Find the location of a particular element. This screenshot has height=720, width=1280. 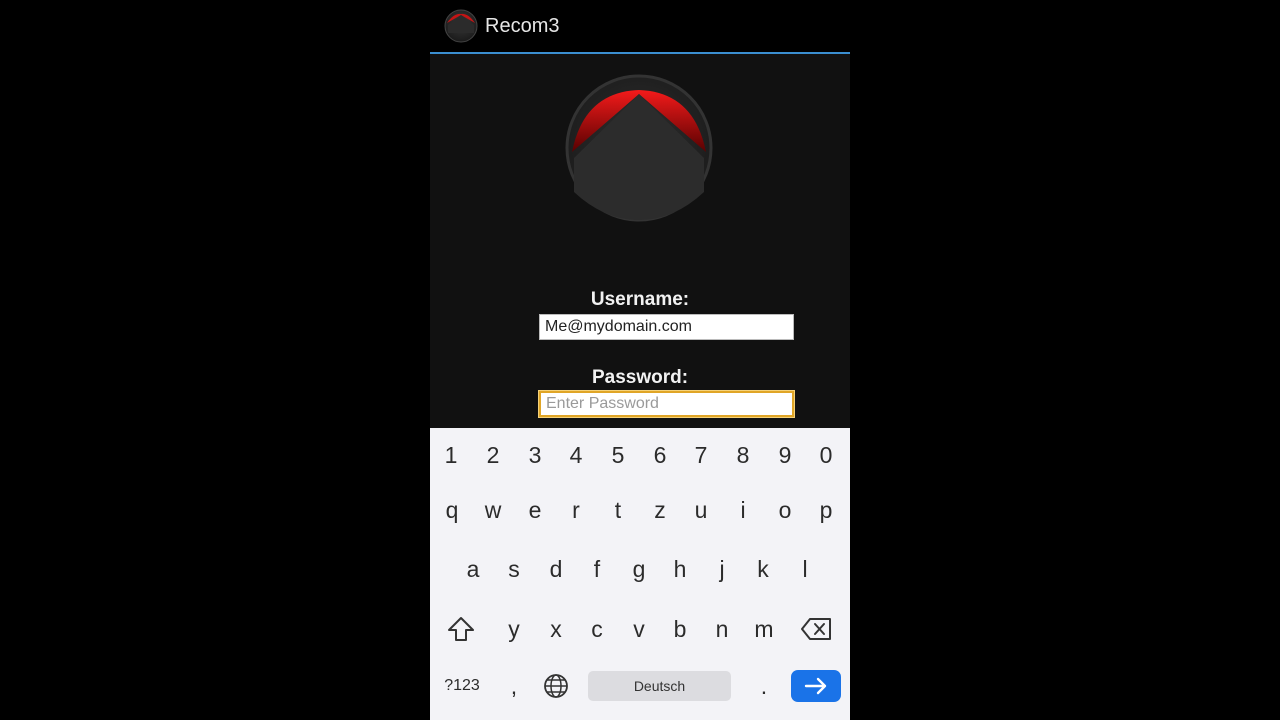

key-e: e is located at coordinates (535, 510).